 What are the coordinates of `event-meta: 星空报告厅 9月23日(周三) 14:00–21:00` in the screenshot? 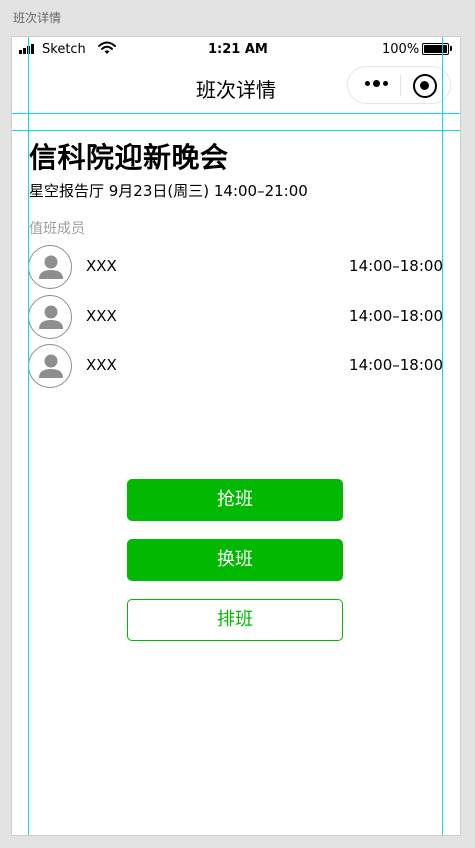 It's located at (168, 191).